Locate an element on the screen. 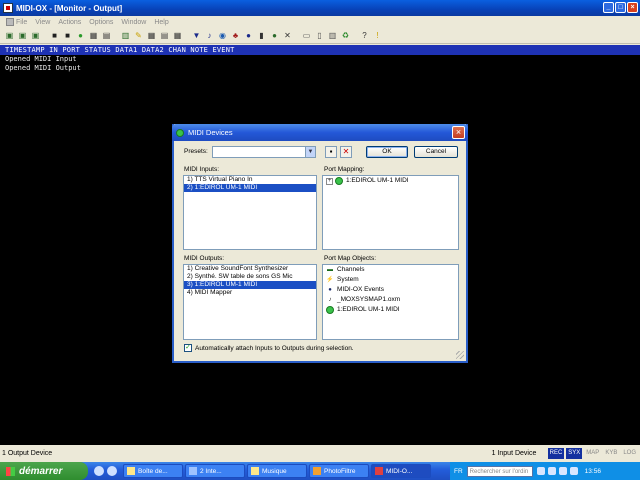  menu-view: View is located at coordinates (42, 22).